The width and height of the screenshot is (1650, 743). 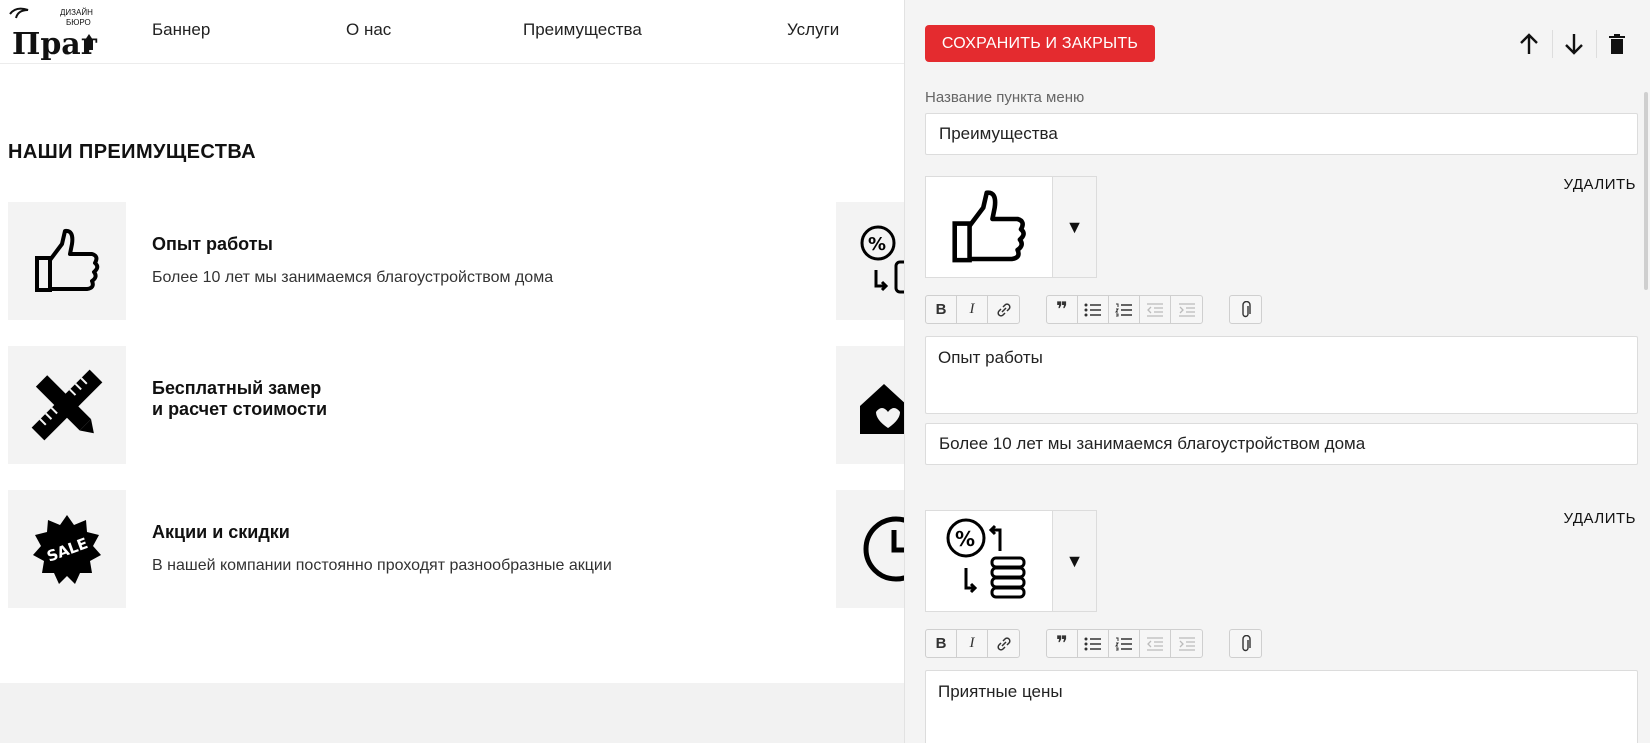 I want to click on nav-item-services: Услуги, so click(x=813, y=30).